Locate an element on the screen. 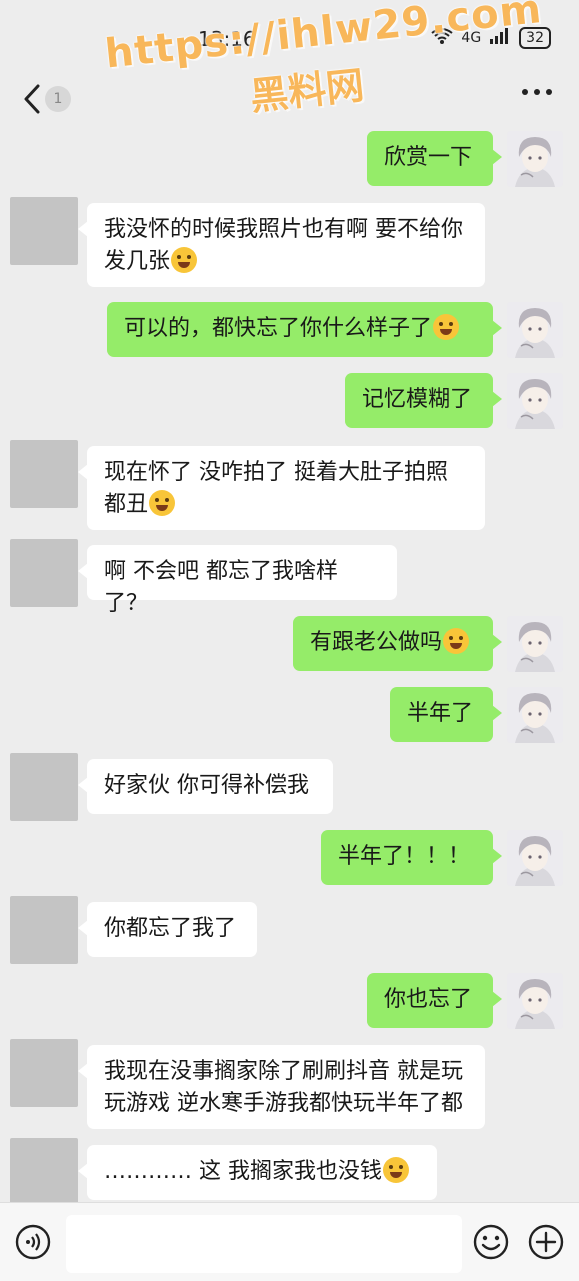  voice-button is located at coordinates (33, 1242).